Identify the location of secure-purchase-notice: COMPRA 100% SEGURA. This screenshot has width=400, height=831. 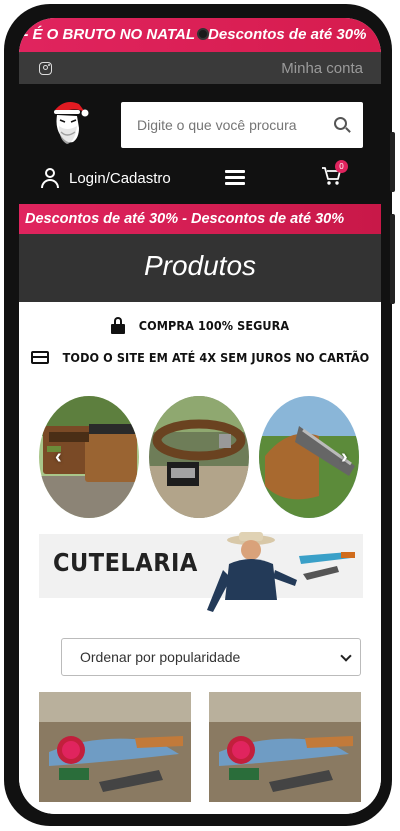
(200, 325).